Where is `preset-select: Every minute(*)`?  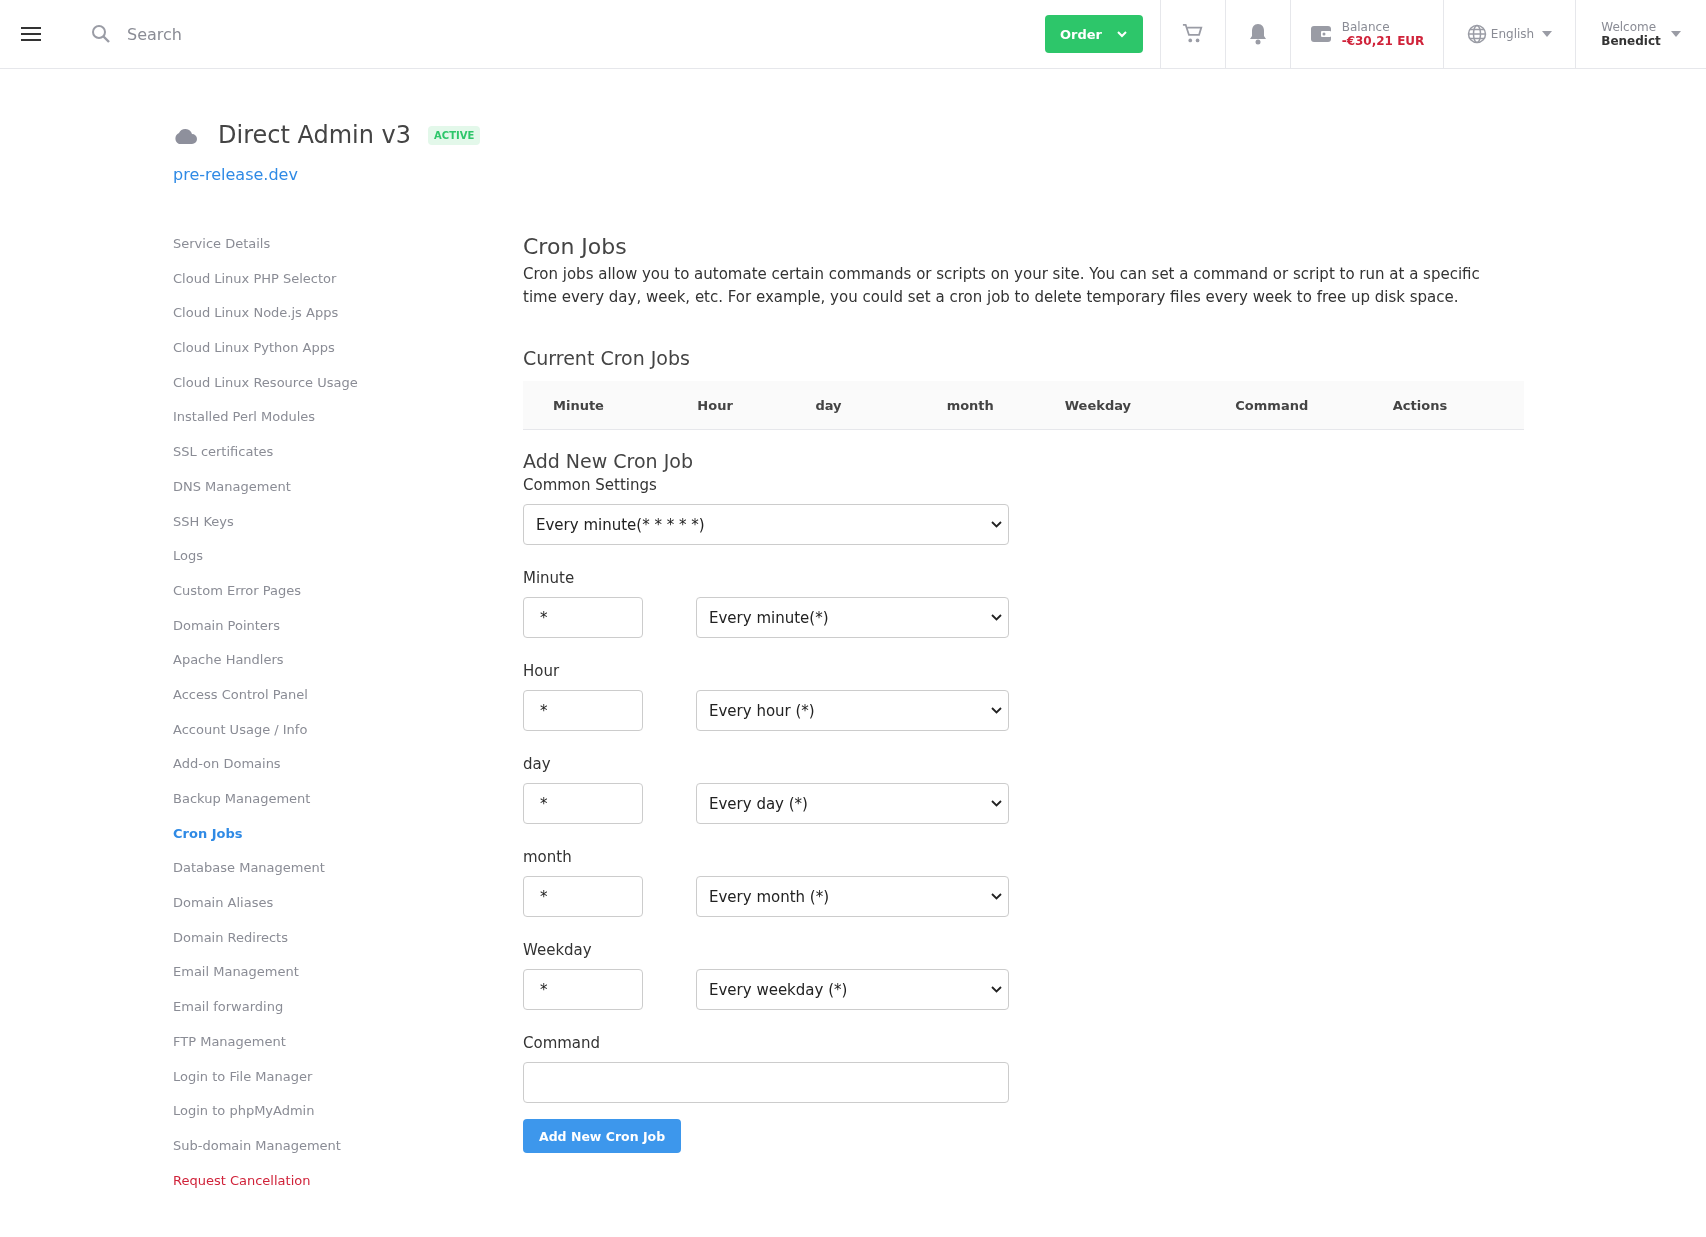 preset-select: Every minute(*) is located at coordinates (852, 617).